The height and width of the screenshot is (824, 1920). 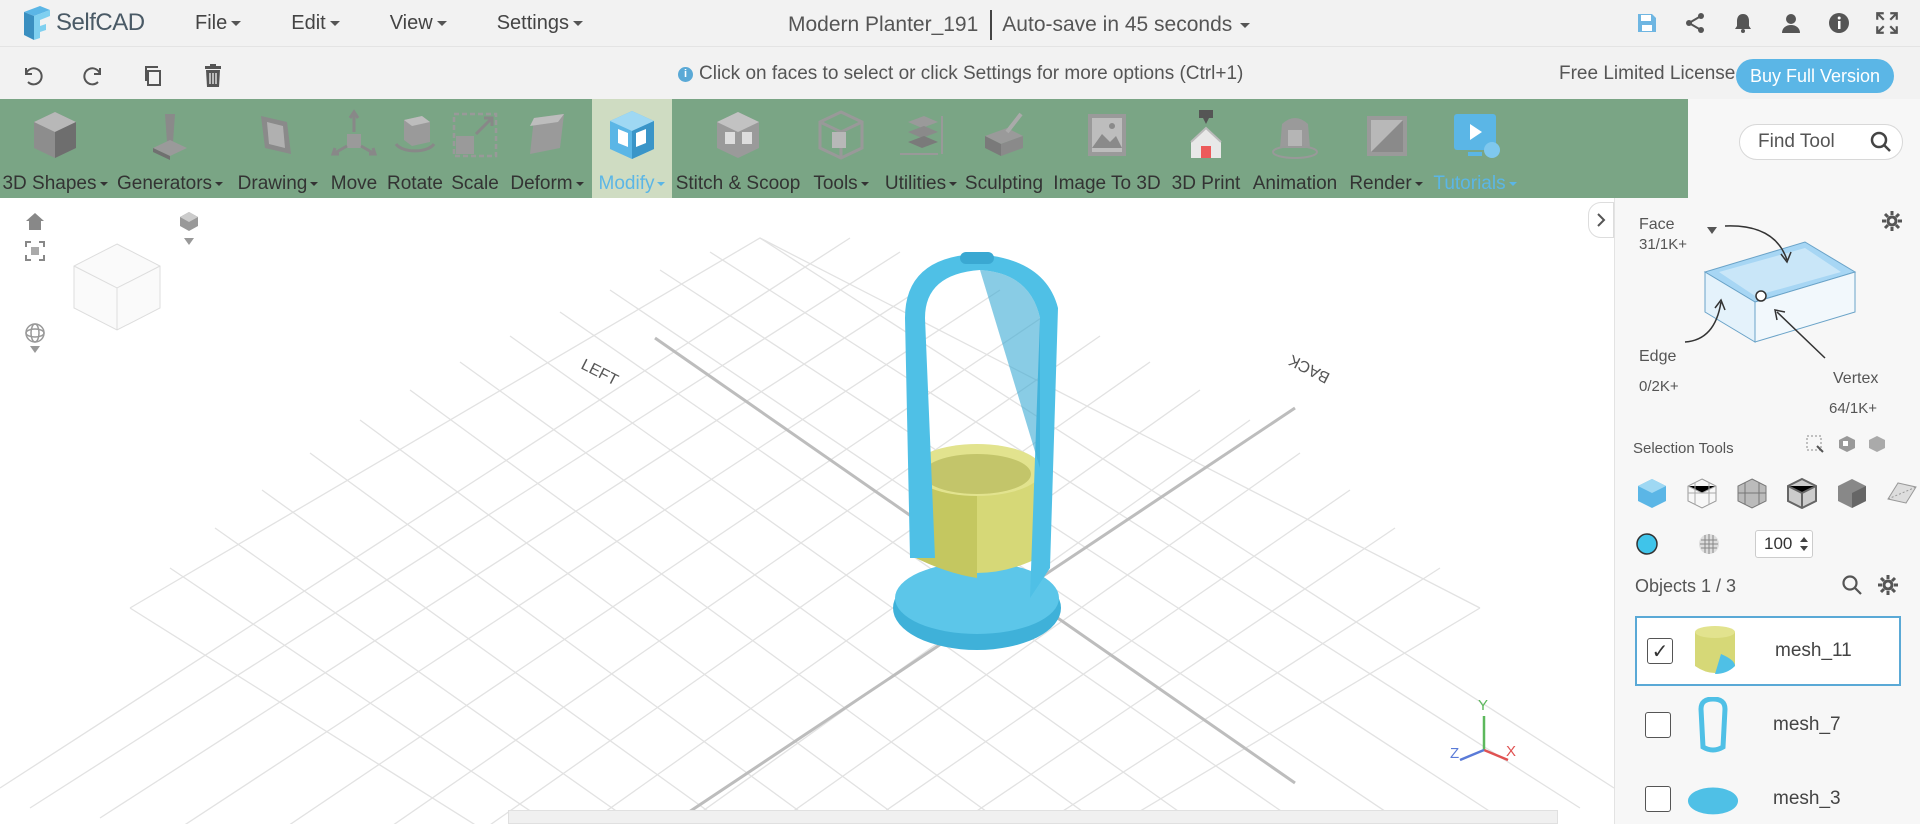 What do you see at coordinates (1856, 378) in the screenshot?
I see `vertex-label: Vertex` at bounding box center [1856, 378].